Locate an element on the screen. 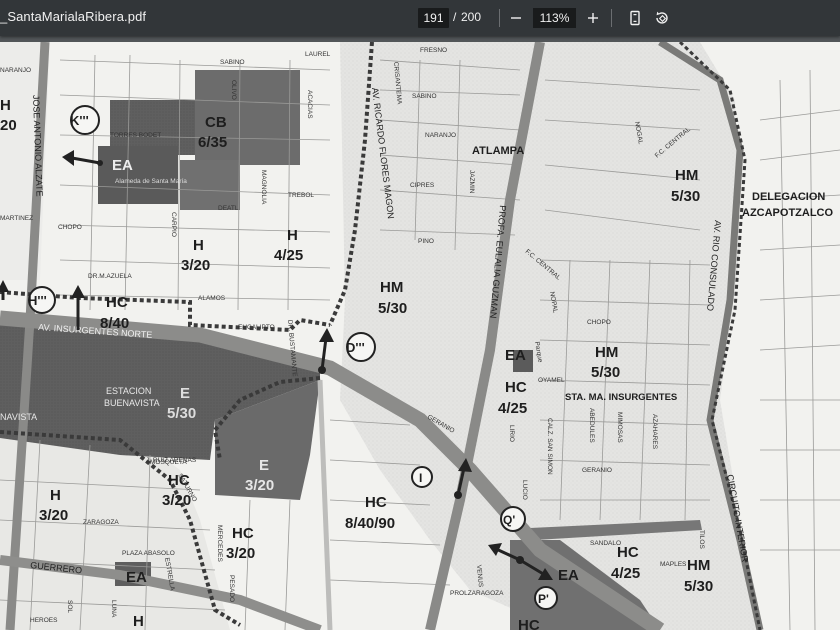 The width and height of the screenshot is (840, 630). minus-icon is located at coordinates (516, 18).